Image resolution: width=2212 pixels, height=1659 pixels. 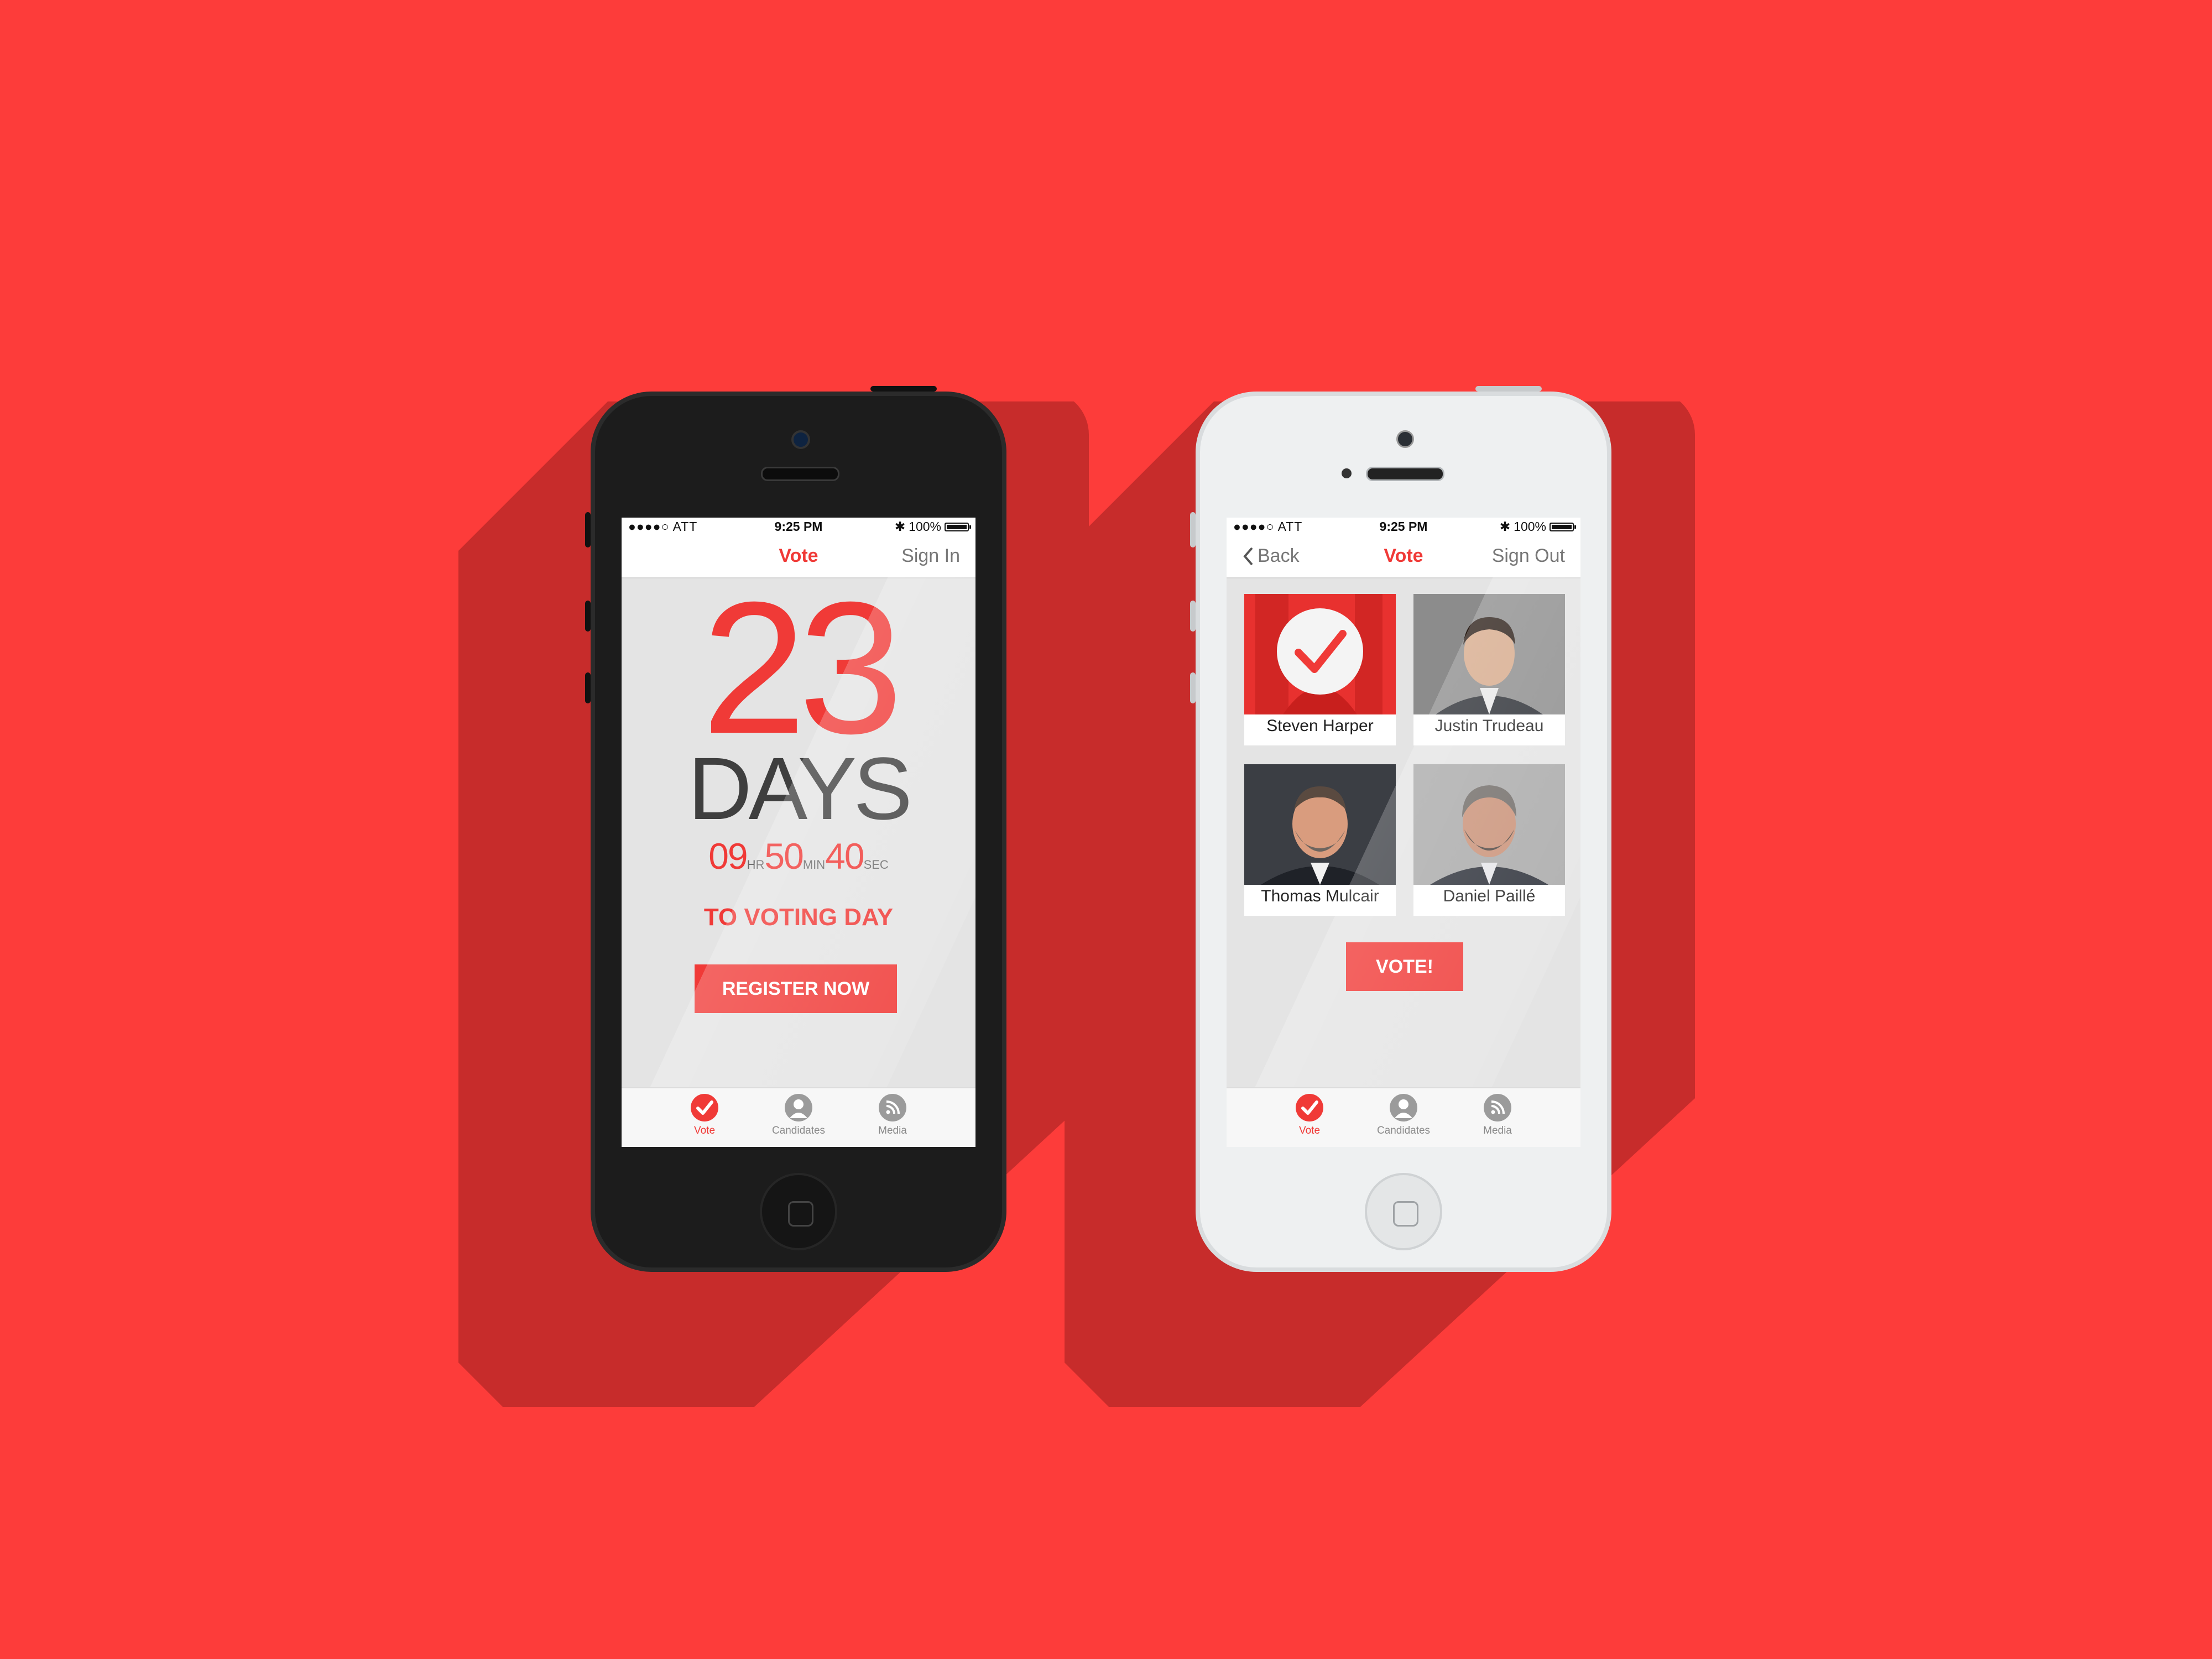 I want to click on days-count: 23, so click(x=802, y=668).